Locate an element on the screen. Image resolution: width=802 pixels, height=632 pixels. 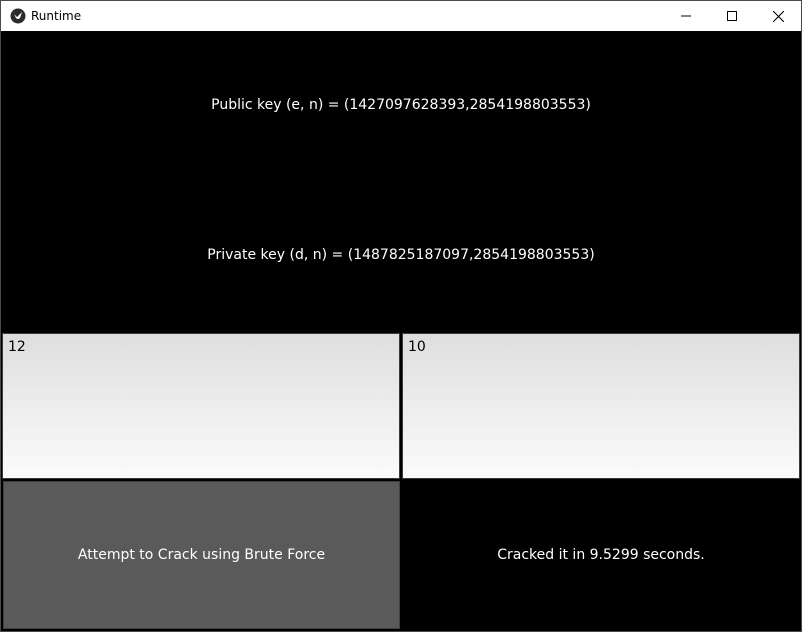
title-bar: Runtime is located at coordinates (401, 16).